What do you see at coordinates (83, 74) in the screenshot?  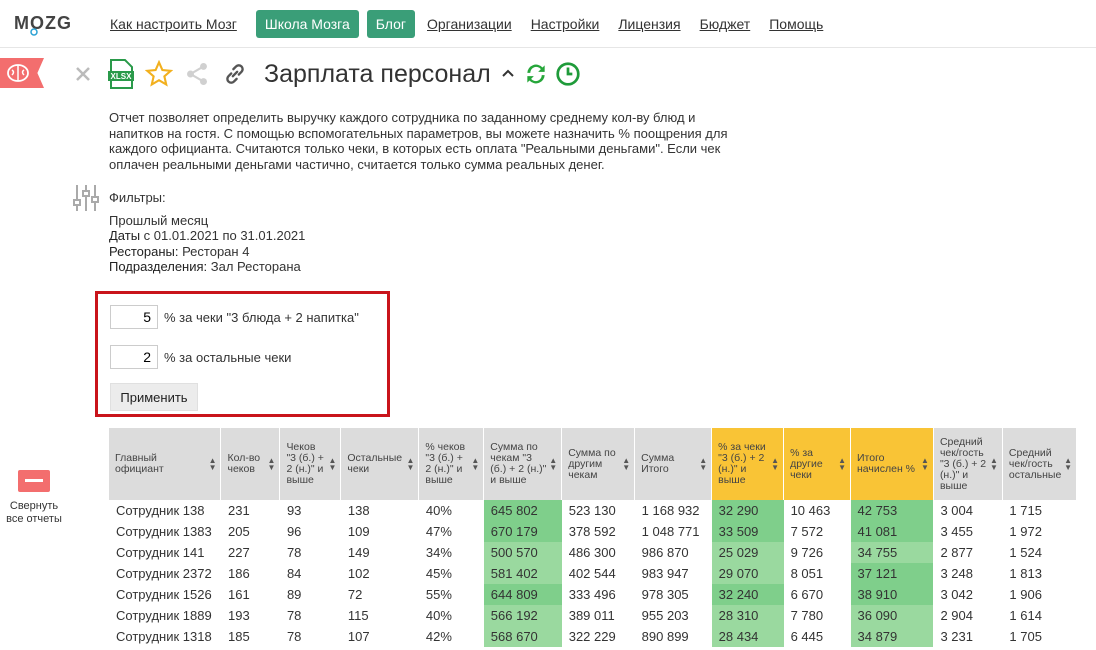 I see `close-icon` at bounding box center [83, 74].